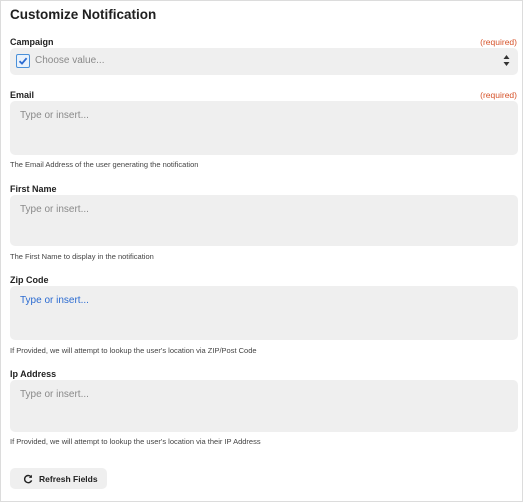 This screenshot has width=525, height=504. I want to click on email-label: Email, so click(22, 95).